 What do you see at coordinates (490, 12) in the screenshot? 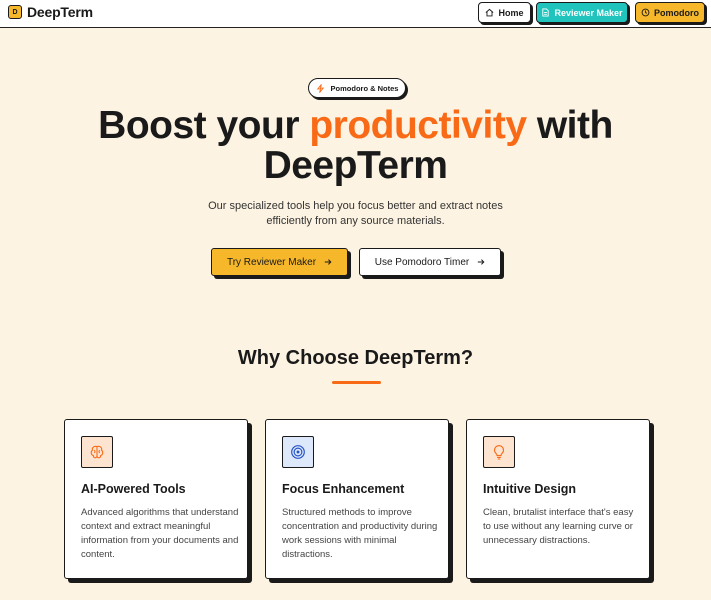
I see `home-icon` at bounding box center [490, 12].